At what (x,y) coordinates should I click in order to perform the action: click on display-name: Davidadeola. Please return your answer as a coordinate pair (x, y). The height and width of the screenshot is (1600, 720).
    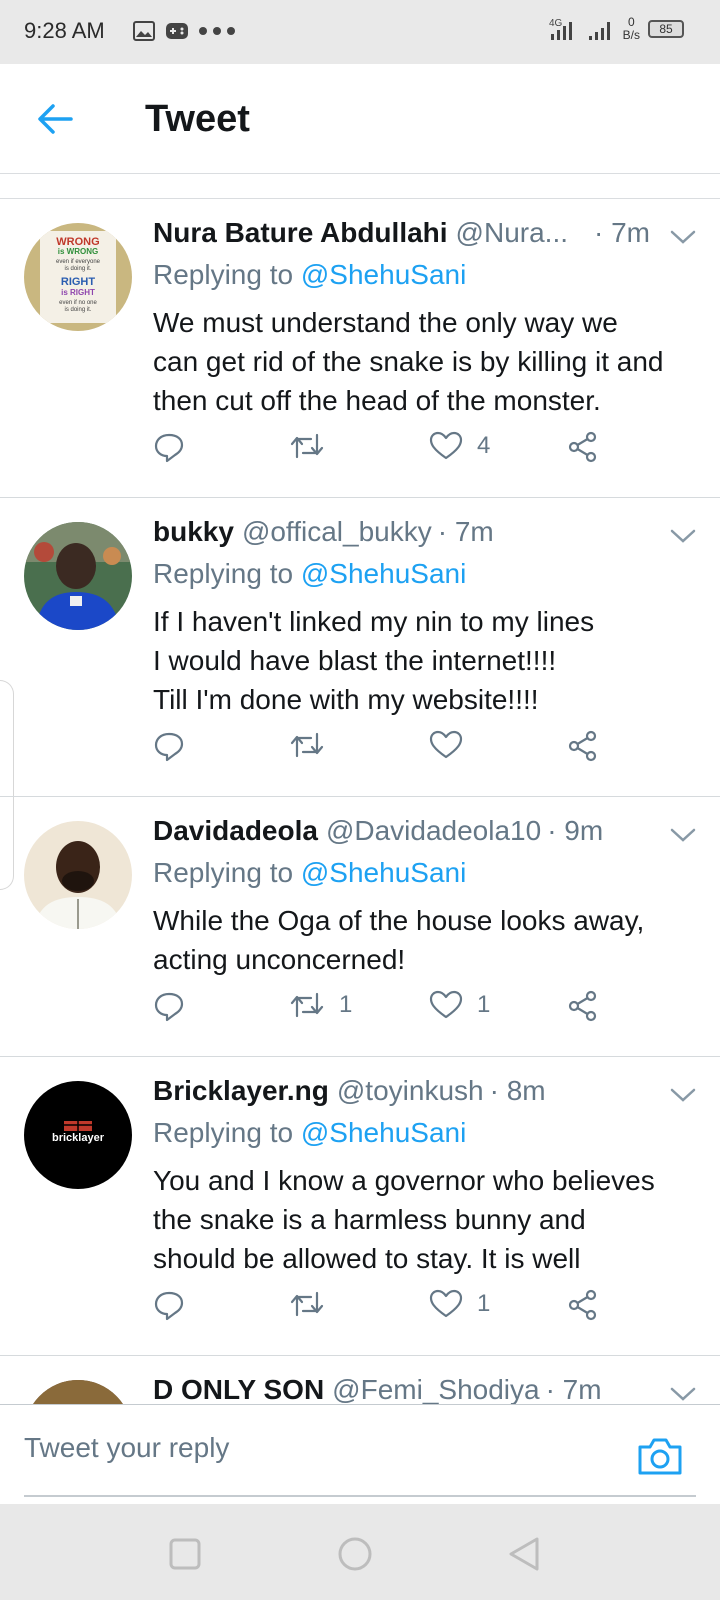
    Looking at the image, I should click on (235, 831).